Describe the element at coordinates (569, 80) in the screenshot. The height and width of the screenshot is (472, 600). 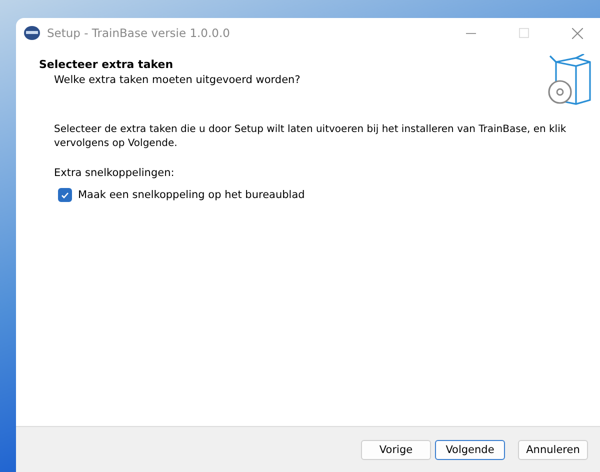
I see `box-with-disc-icon` at that location.